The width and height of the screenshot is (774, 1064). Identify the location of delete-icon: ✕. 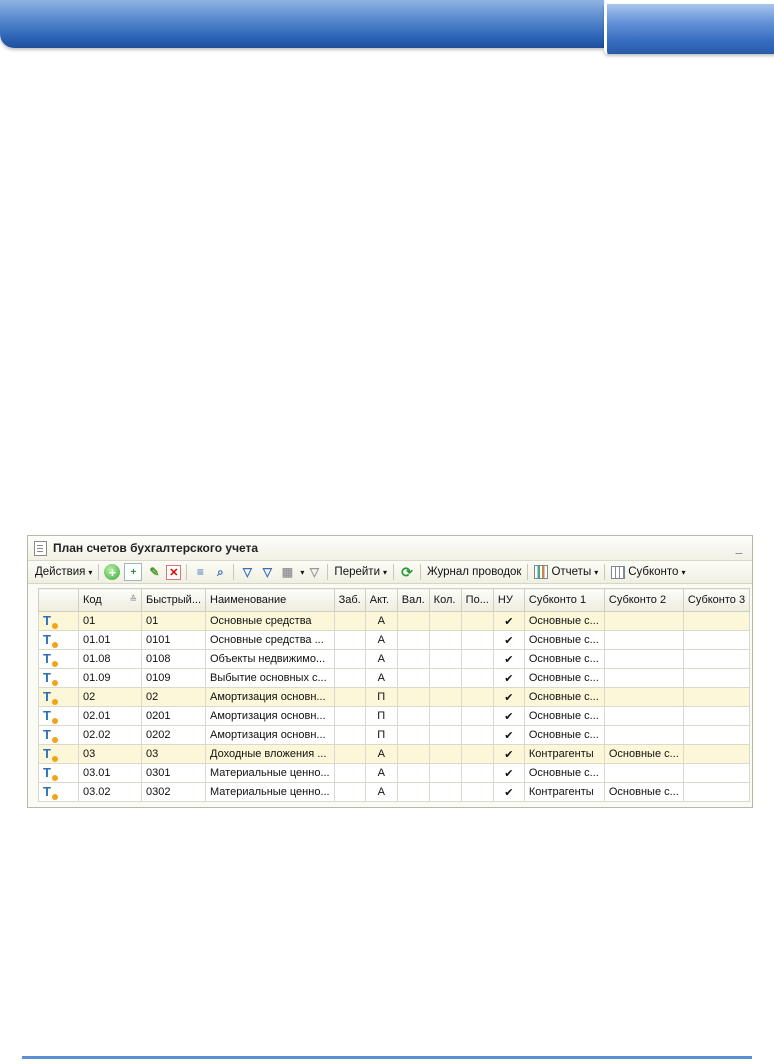
(174, 572).